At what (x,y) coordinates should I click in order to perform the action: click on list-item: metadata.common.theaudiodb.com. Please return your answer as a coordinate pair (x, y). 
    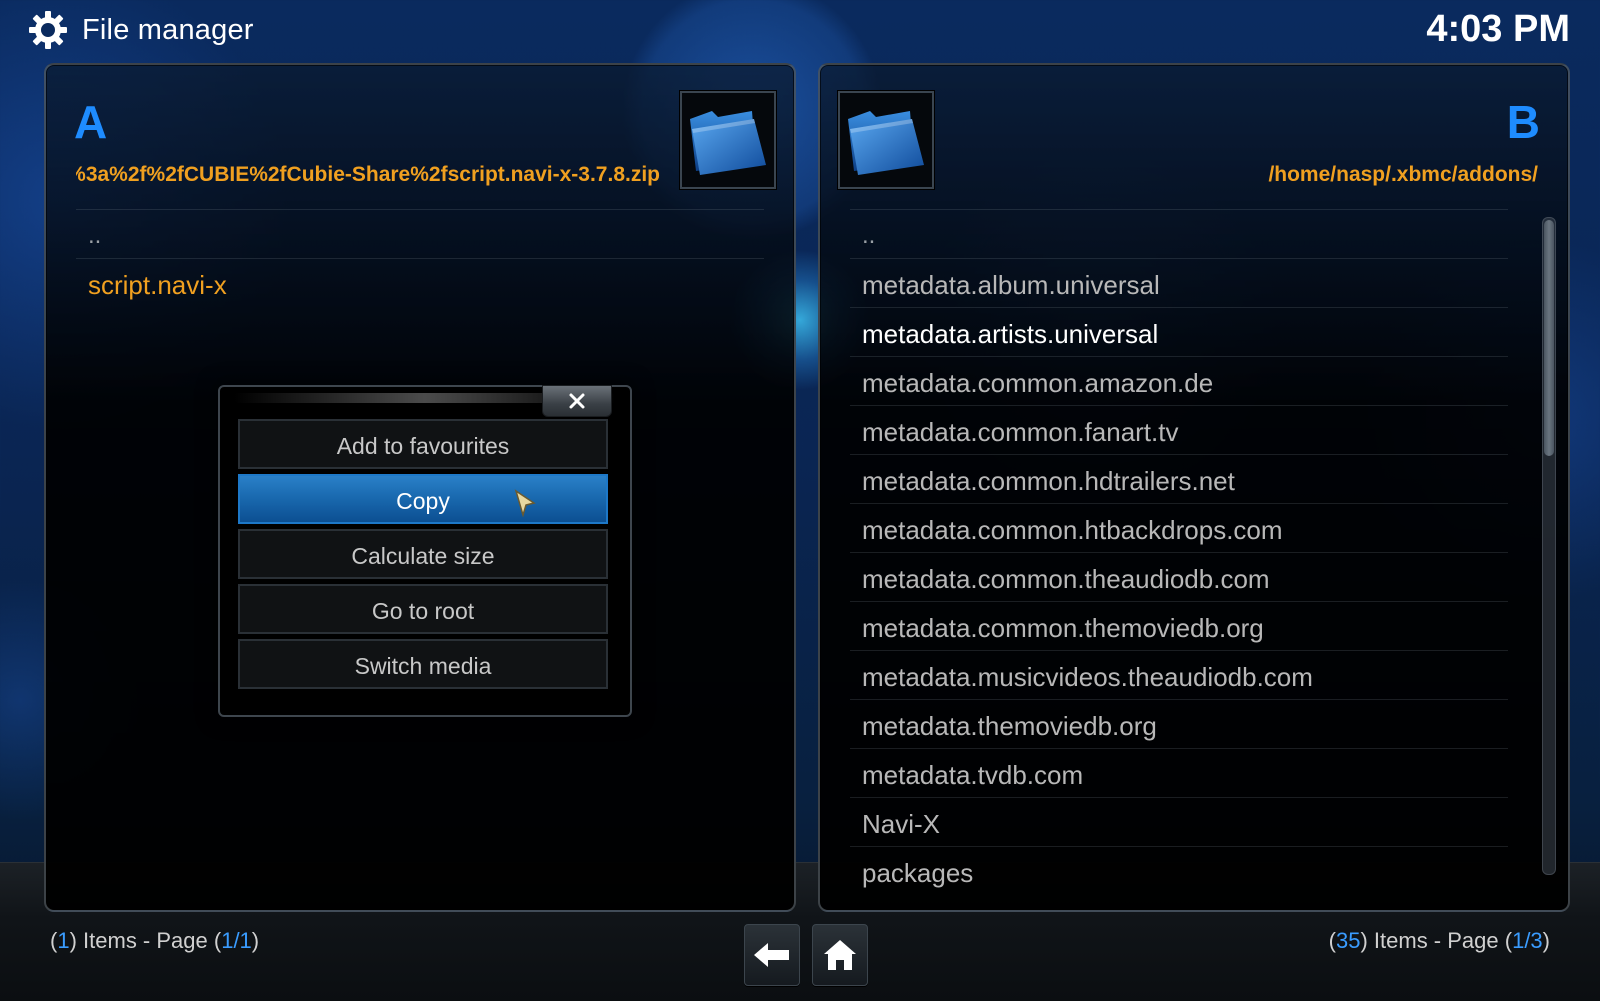
    Looking at the image, I should click on (1179, 576).